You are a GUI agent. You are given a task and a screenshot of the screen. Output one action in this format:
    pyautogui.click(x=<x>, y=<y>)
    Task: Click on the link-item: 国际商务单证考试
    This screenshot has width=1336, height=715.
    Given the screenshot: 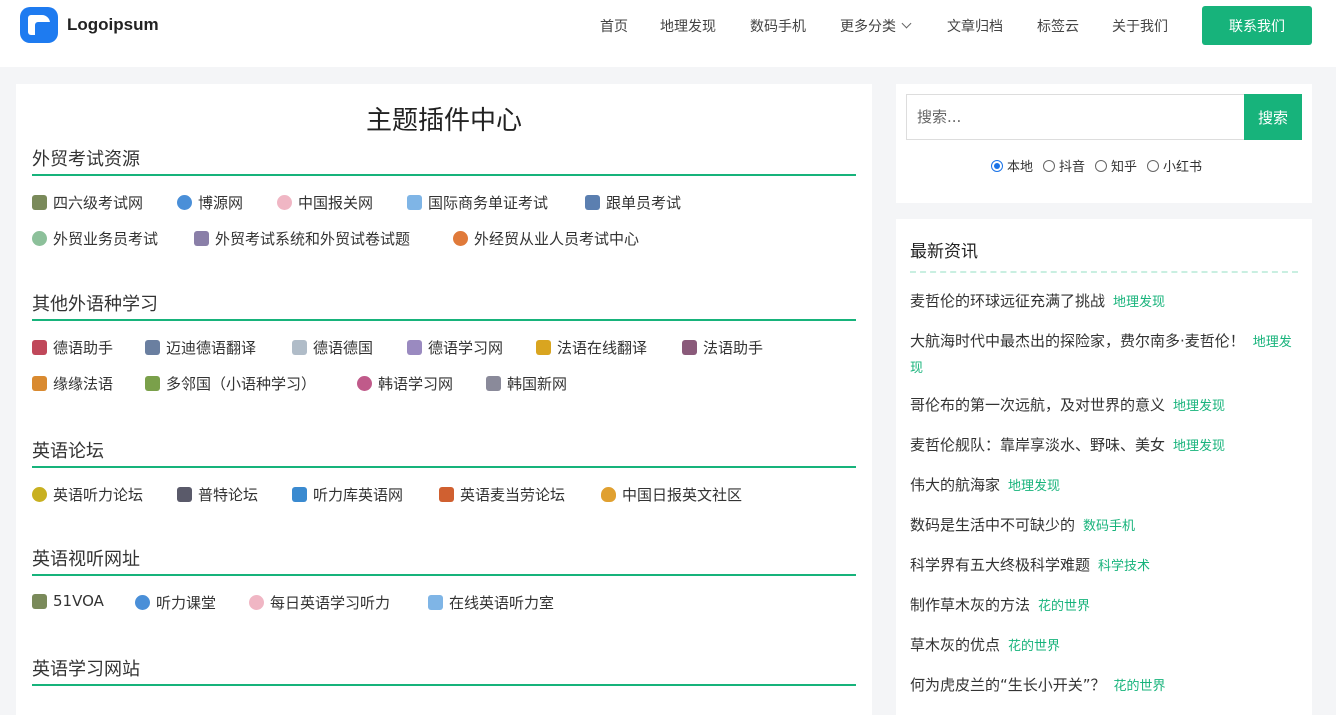 What is the action you would take?
    pyautogui.click(x=477, y=202)
    